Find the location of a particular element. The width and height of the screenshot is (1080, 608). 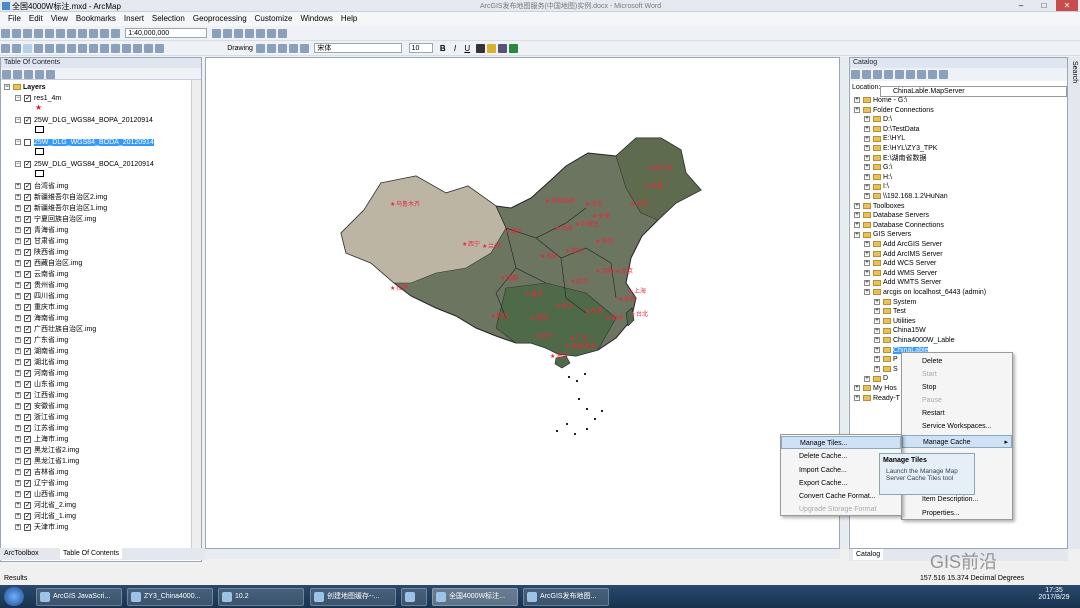

taskbar-item-folder-2: 10.2 is located at coordinates (261, 597).